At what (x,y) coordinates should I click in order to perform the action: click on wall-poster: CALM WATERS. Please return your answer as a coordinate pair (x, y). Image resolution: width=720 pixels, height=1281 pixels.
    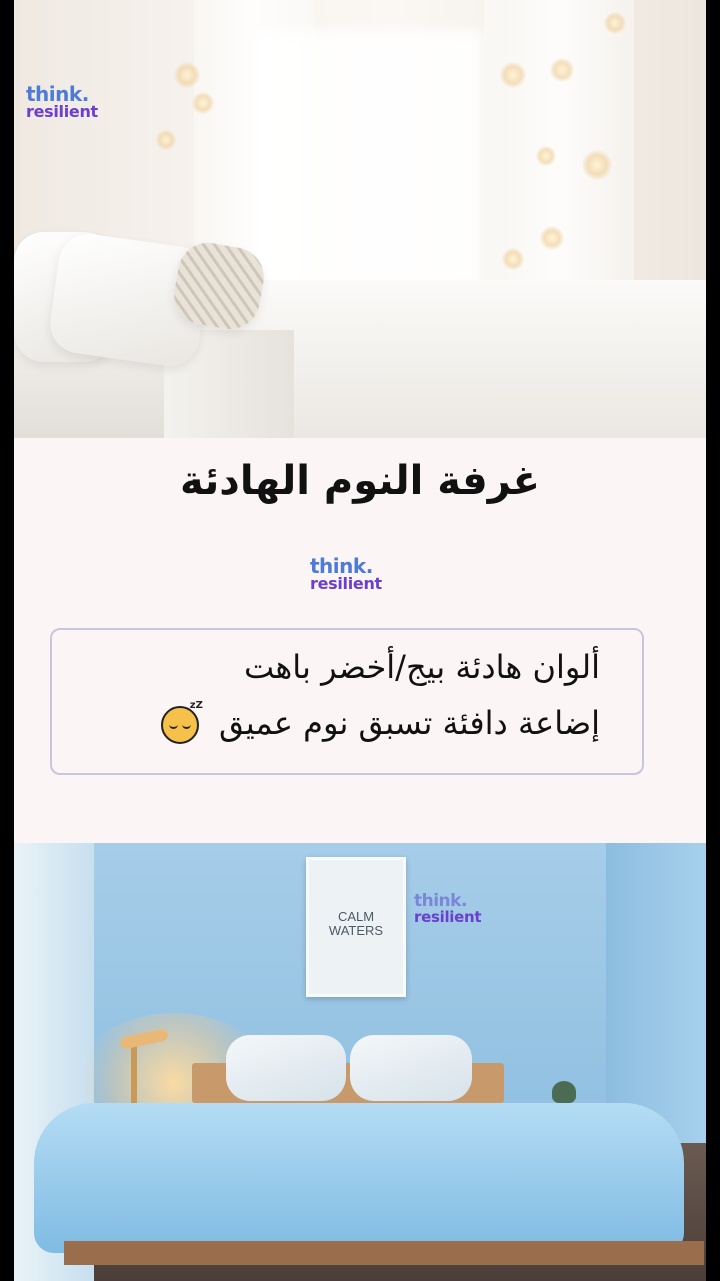
    Looking at the image, I should click on (356, 927).